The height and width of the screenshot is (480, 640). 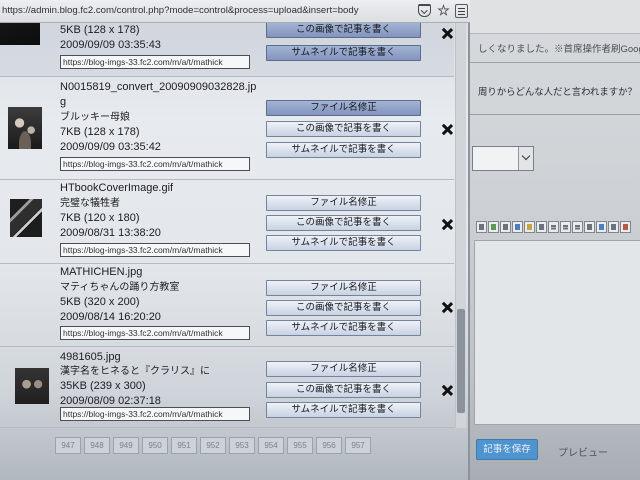 I want to click on page-link: 949, so click(x=126, y=445).